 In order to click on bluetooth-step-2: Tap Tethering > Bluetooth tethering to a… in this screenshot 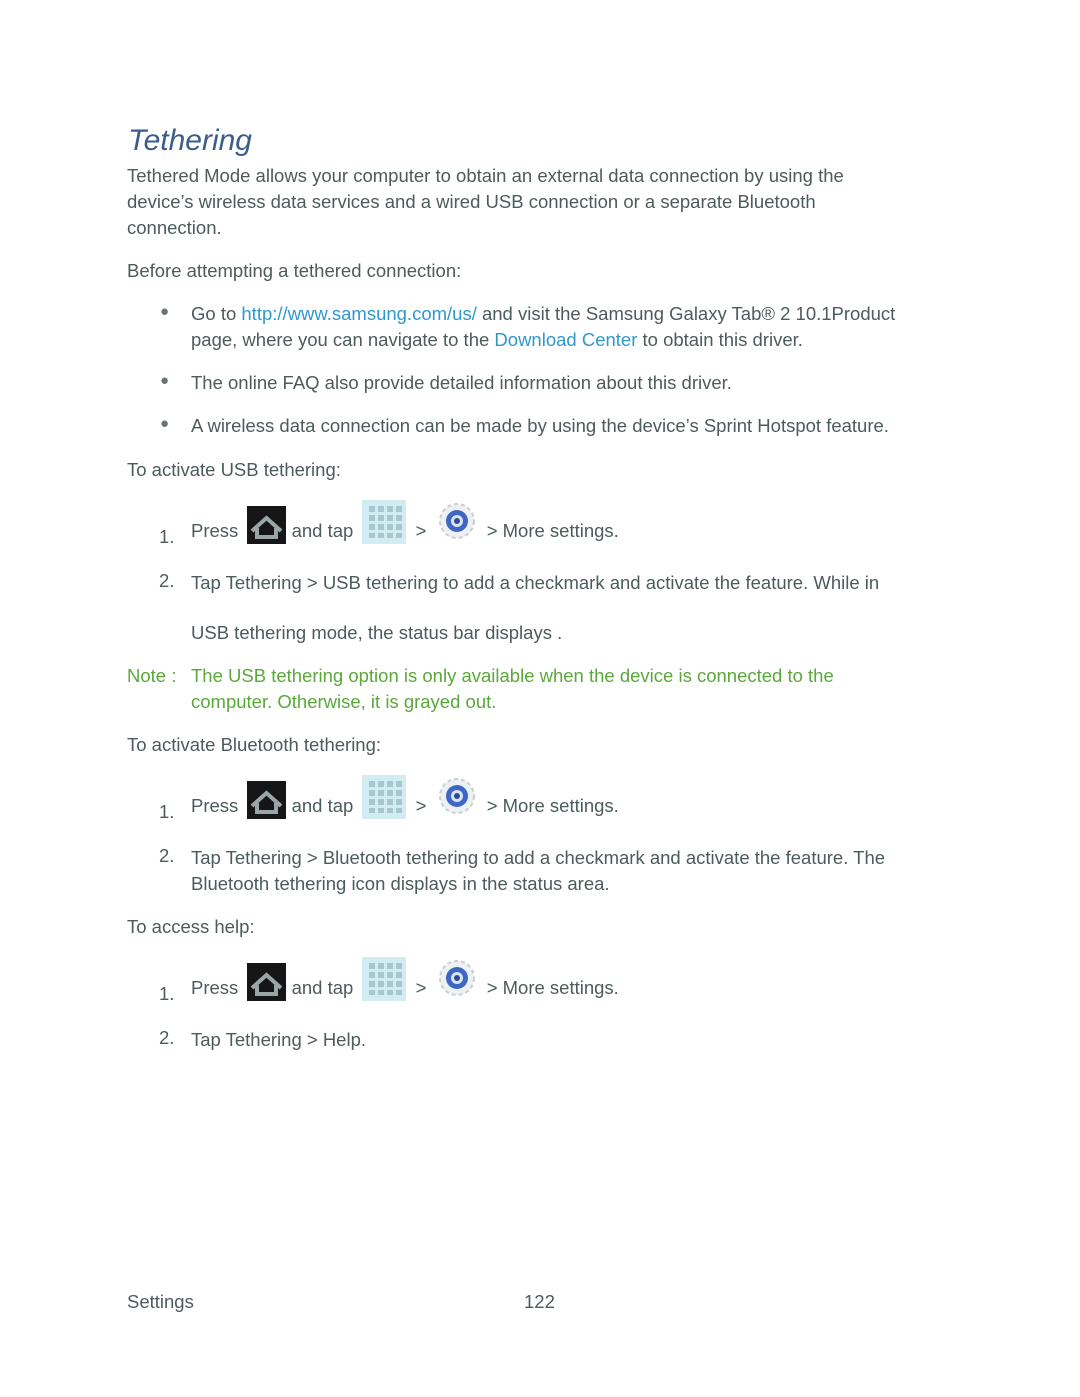, I will do `click(538, 871)`.